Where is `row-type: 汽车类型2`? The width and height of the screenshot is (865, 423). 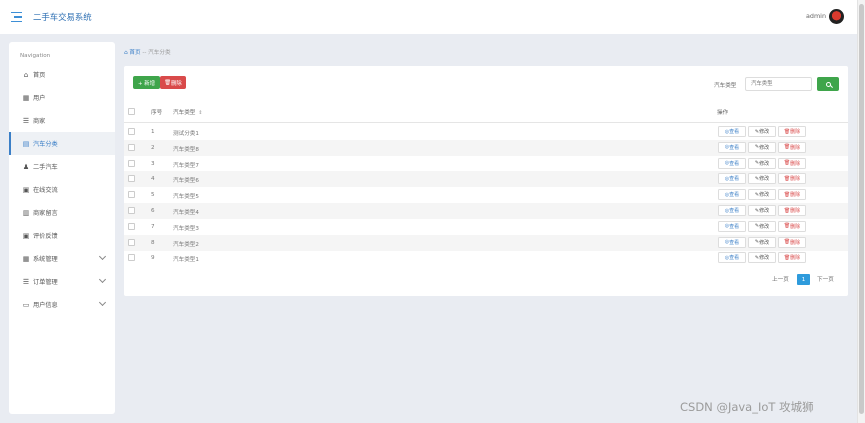
row-type: 汽车类型2 is located at coordinates (186, 244).